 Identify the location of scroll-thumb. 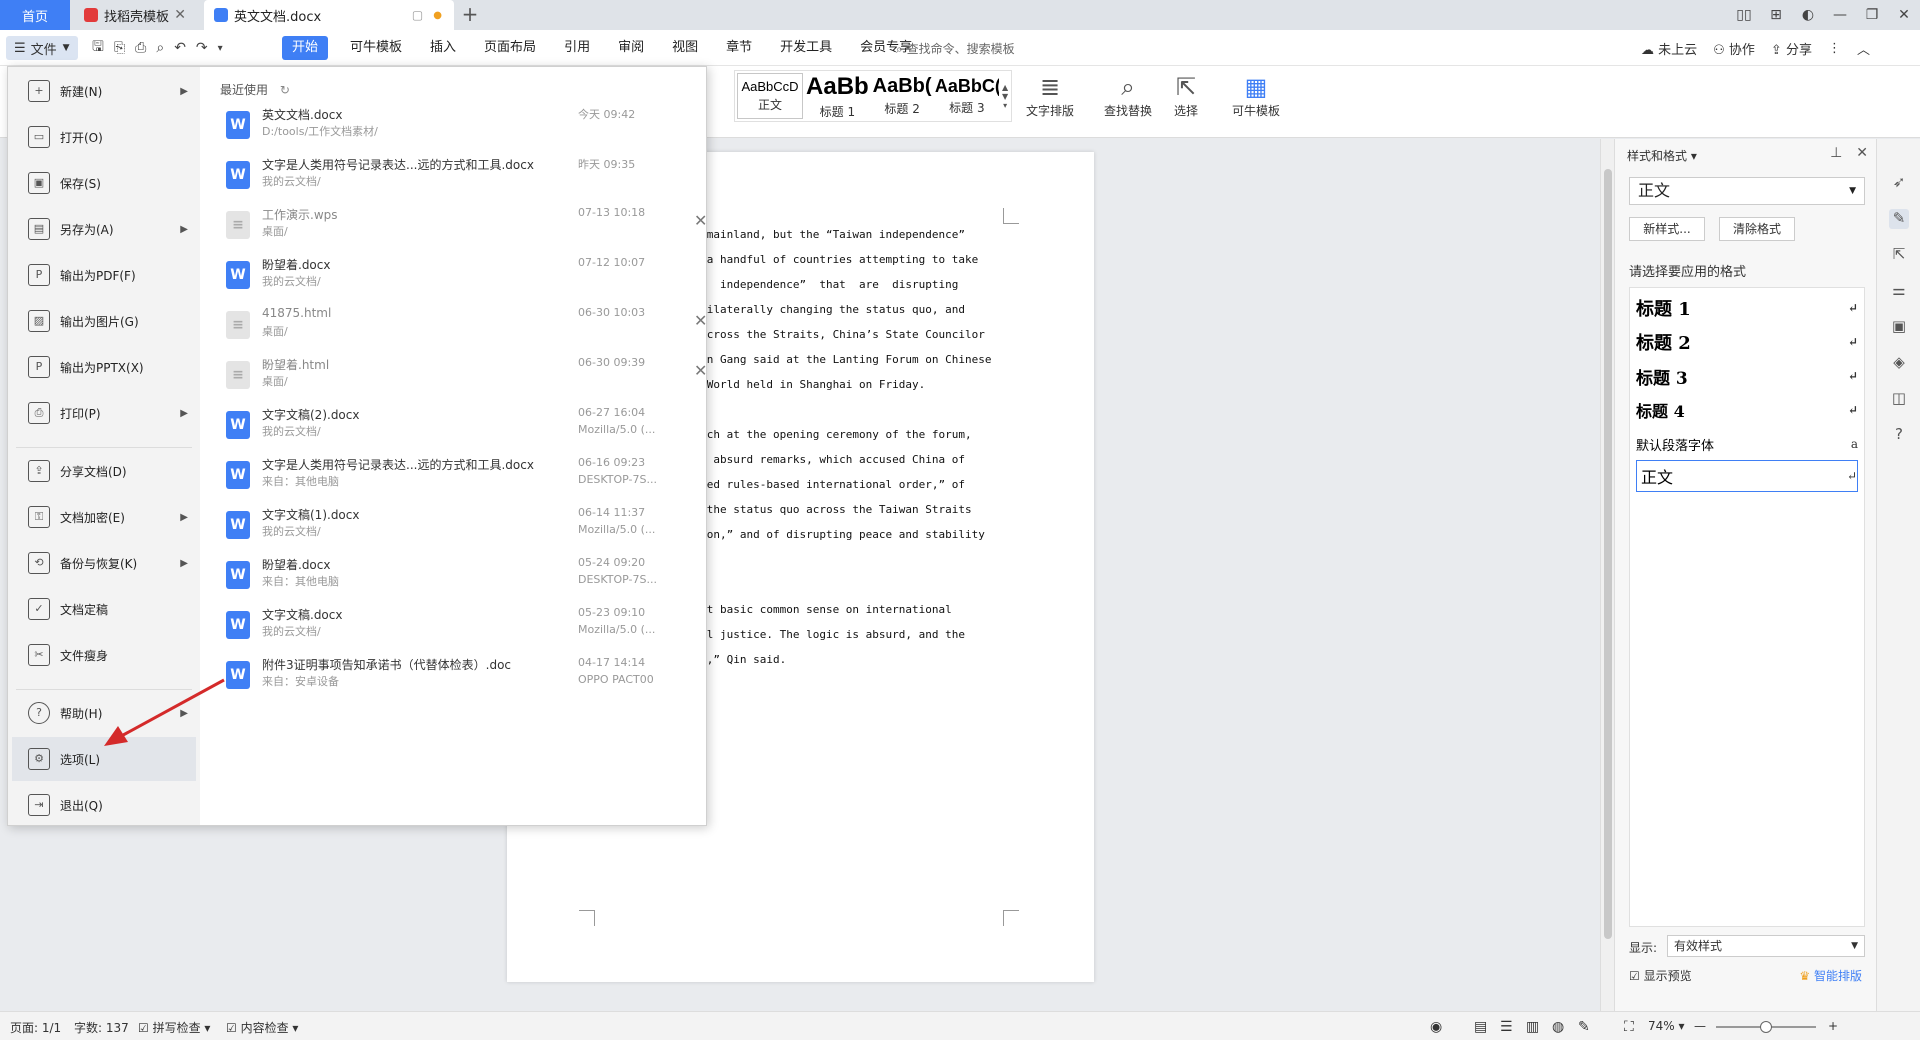
(1608, 554).